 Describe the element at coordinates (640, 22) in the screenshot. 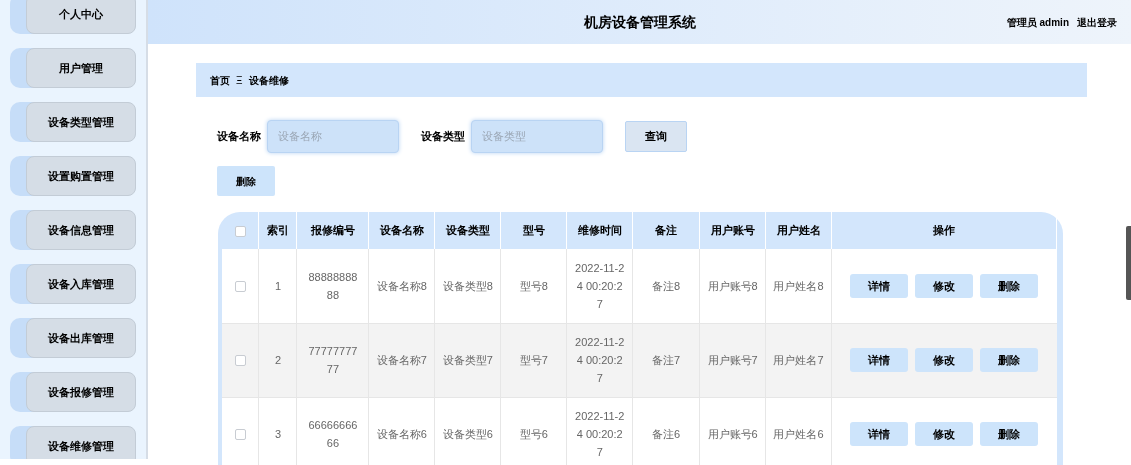

I see `app-title: 机房设备管理系统` at that location.